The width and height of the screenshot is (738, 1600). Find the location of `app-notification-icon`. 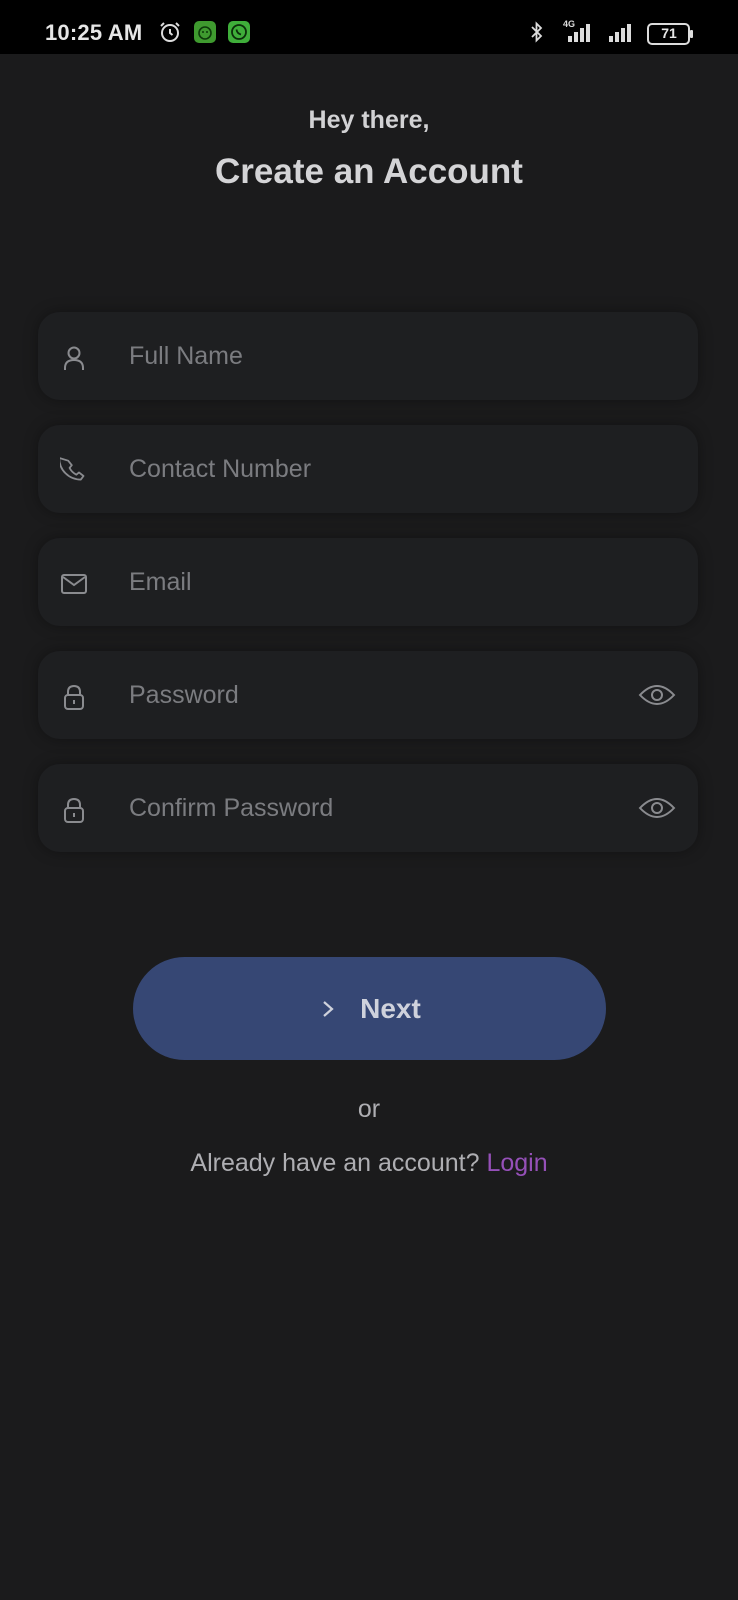

app-notification-icon is located at coordinates (205, 32).